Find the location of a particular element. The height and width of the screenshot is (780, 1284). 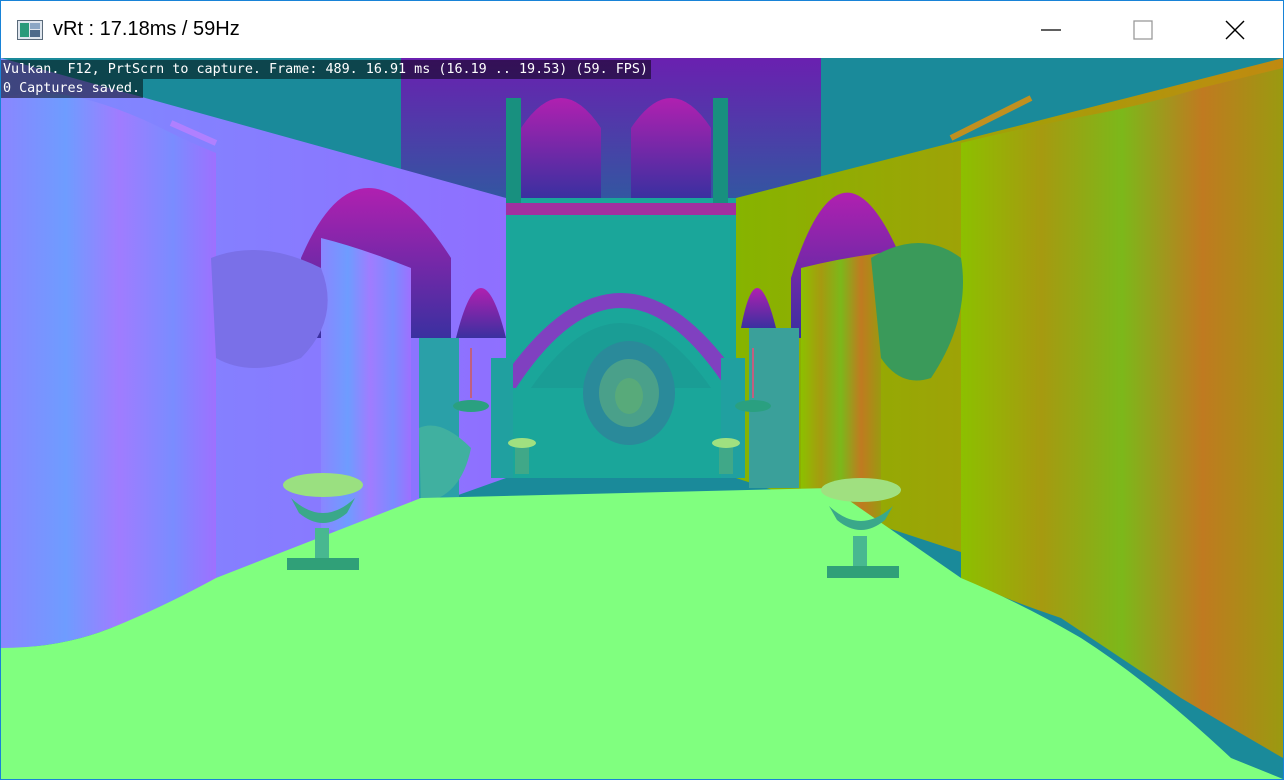

maximize-button is located at coordinates (1143, 29).